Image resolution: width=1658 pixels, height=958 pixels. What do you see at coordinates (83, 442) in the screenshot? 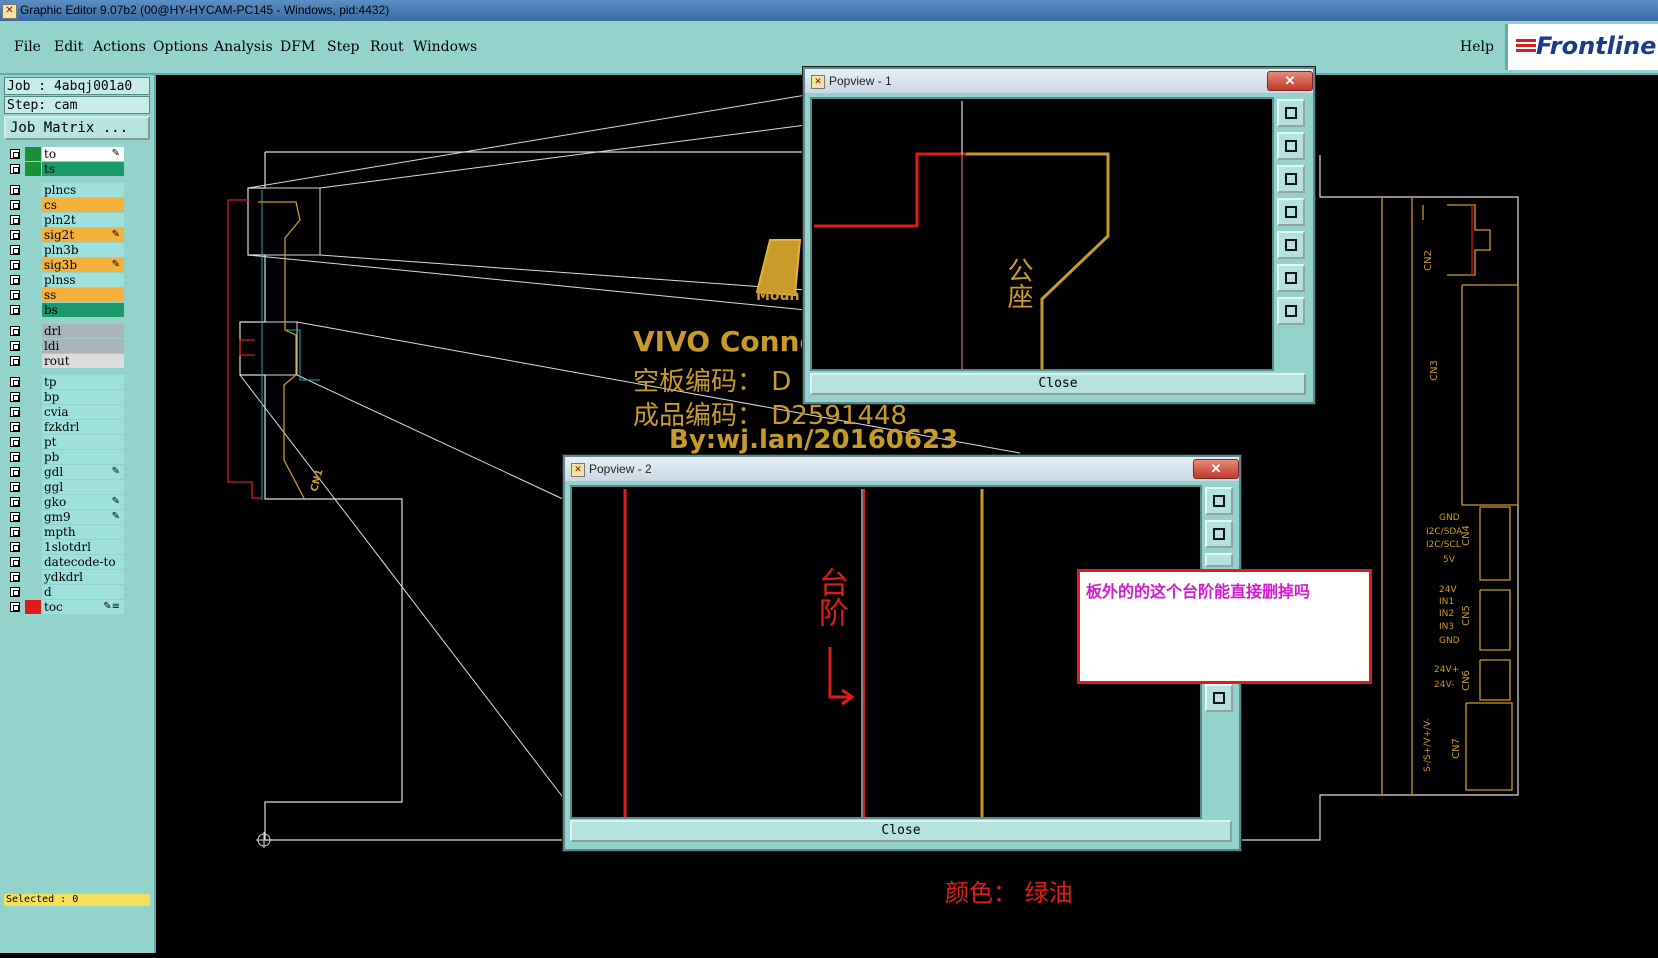
I see `layer-name: pt` at bounding box center [83, 442].